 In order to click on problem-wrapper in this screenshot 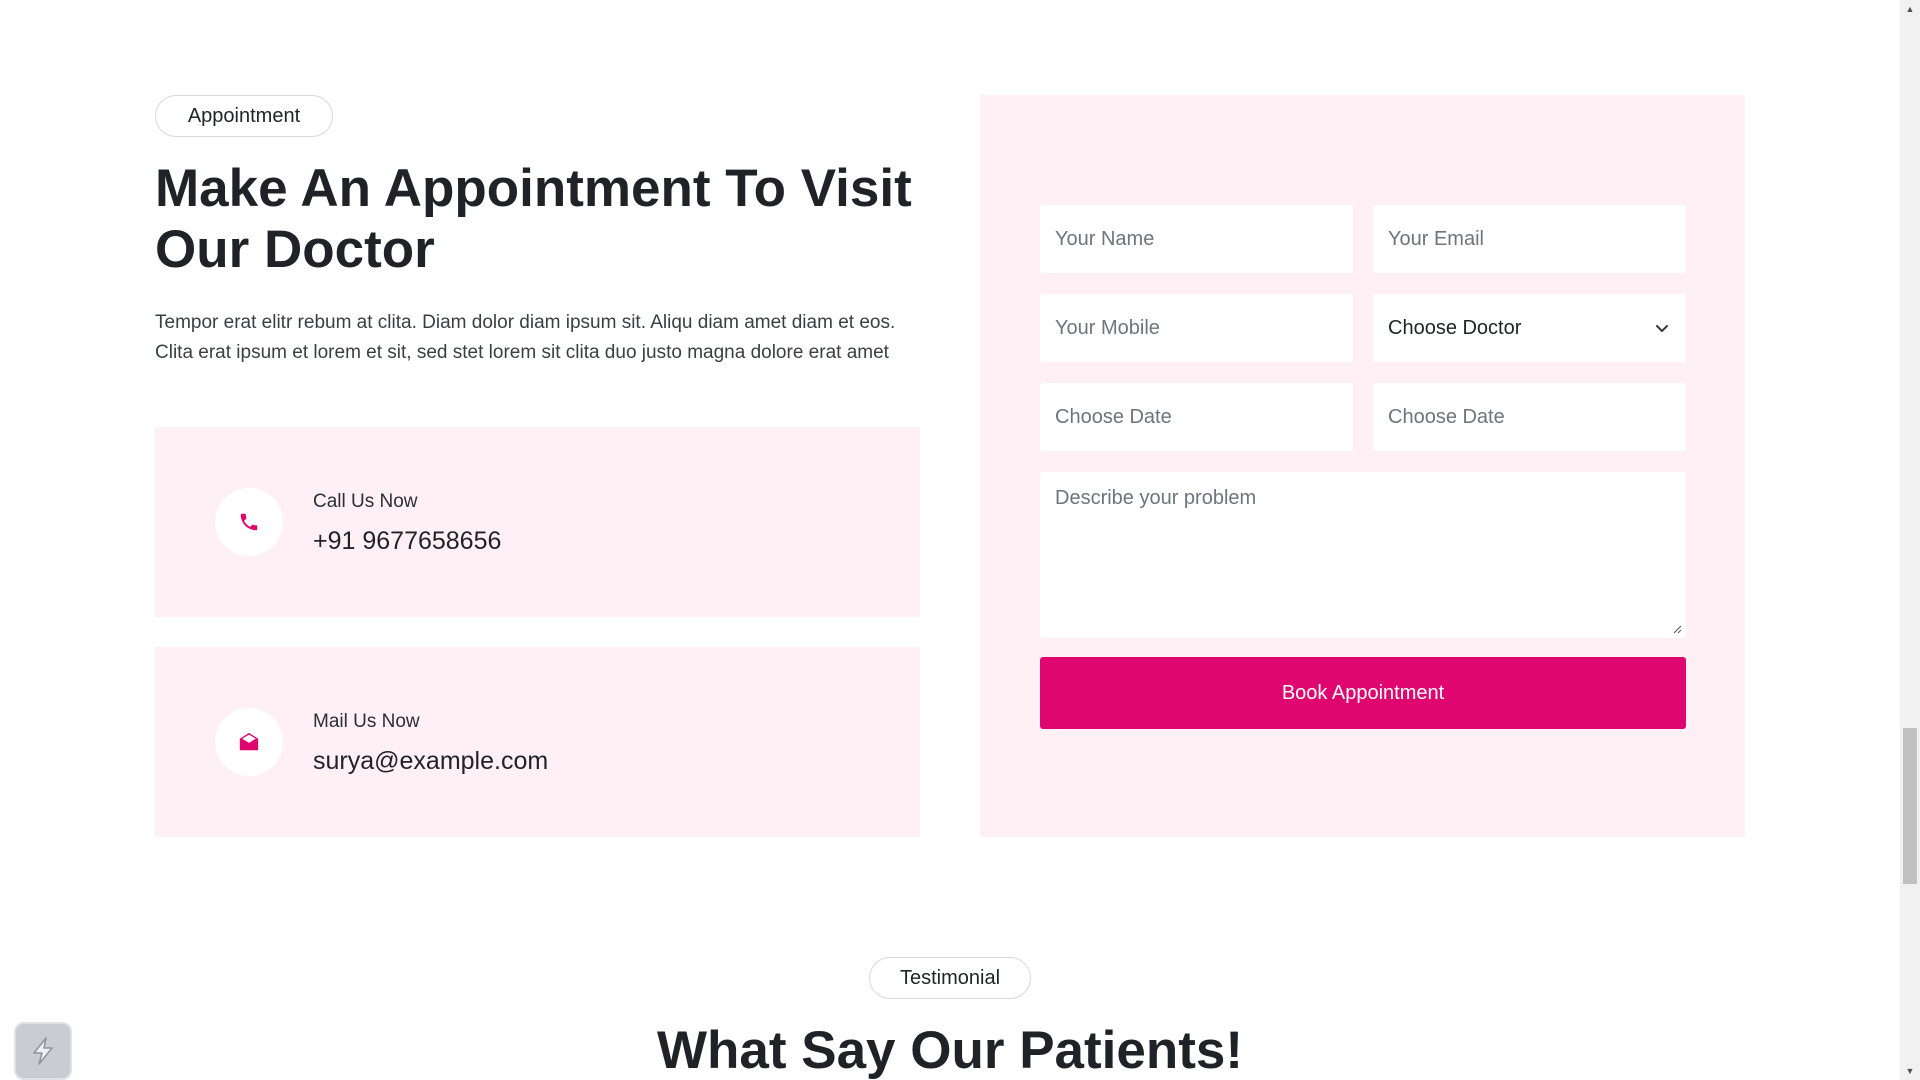, I will do `click(1363, 555)`.